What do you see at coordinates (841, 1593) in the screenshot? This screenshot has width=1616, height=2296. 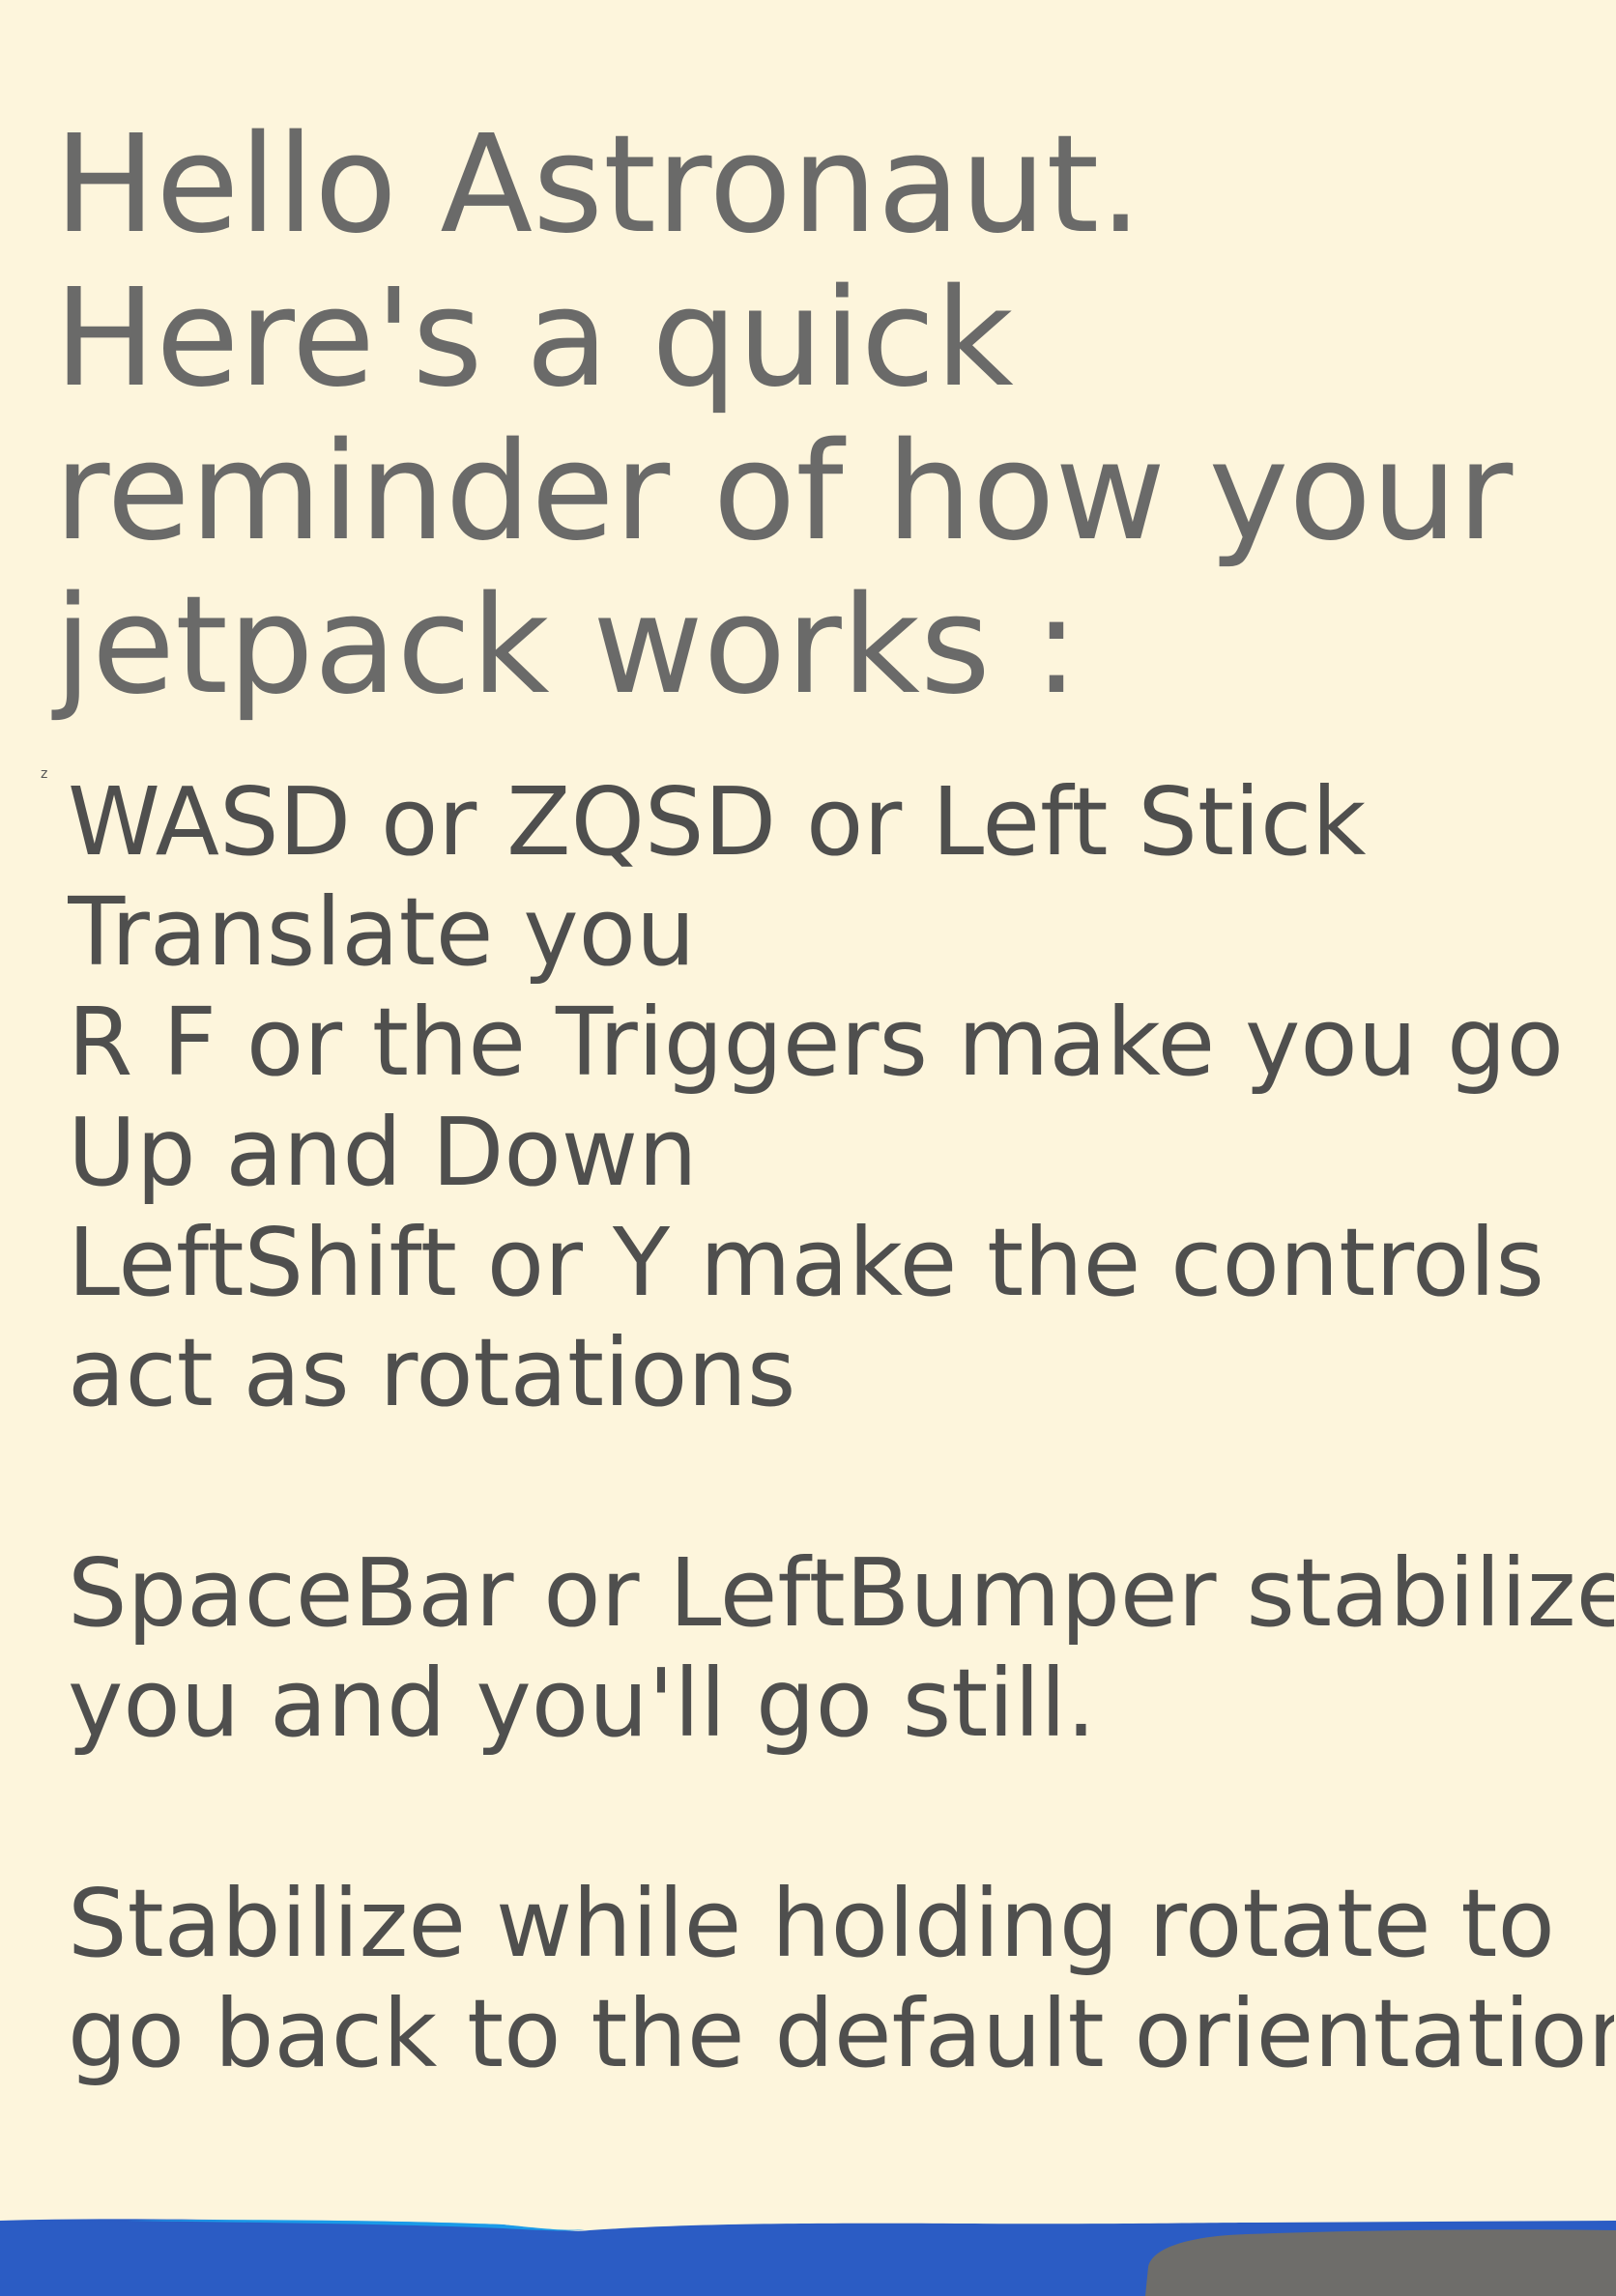 I see `stabilize-controls-line: SpaceBar or LeftBumper stabilize` at bounding box center [841, 1593].